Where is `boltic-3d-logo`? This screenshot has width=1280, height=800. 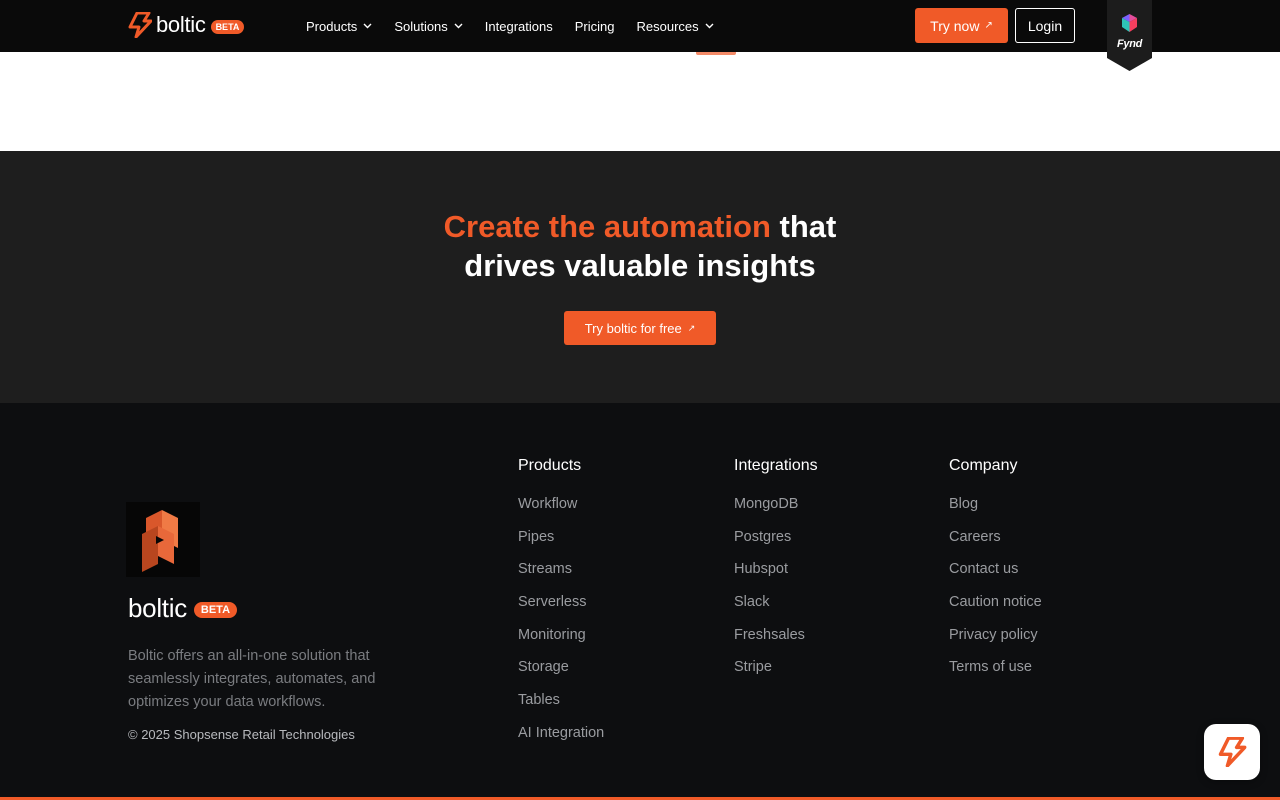 boltic-3d-logo is located at coordinates (163, 539).